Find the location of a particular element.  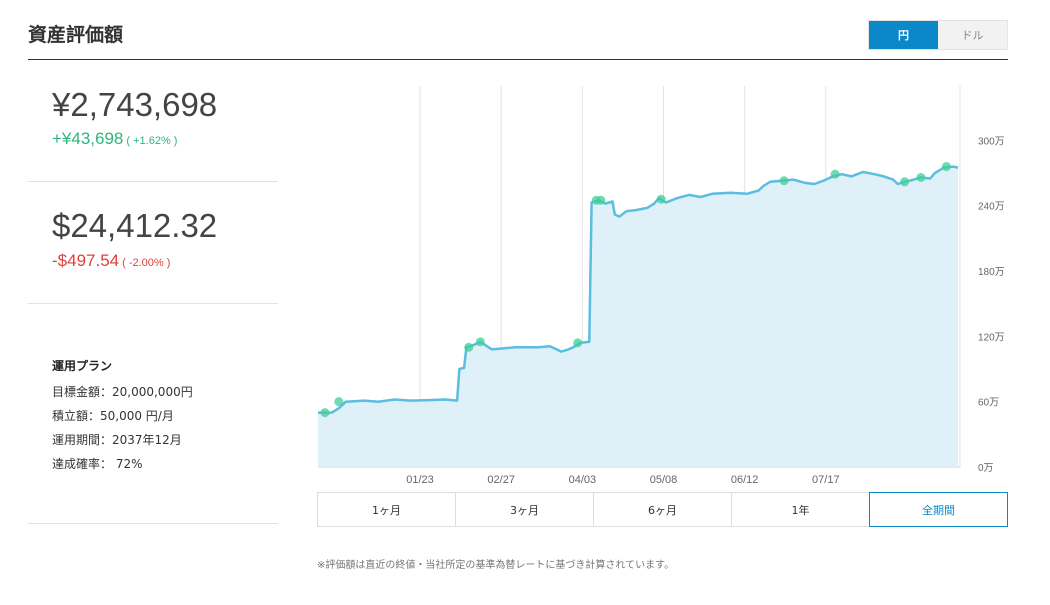

range-tab-6months: 6ヶ月 is located at coordinates (662, 509).